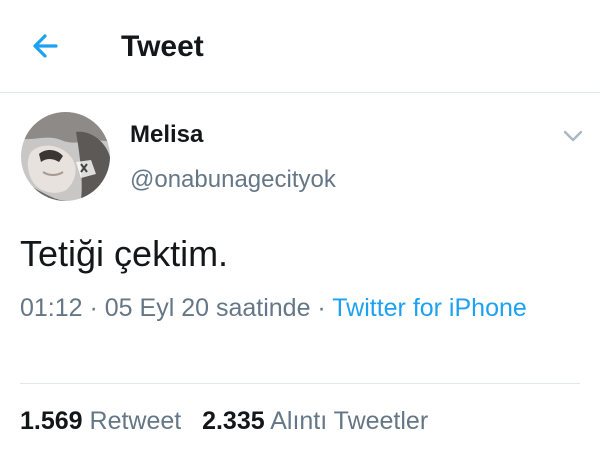 The height and width of the screenshot is (456, 600). Describe the element at coordinates (207, 308) in the screenshot. I see `tweet-date: 05 Eyl 20 saatinde` at that location.